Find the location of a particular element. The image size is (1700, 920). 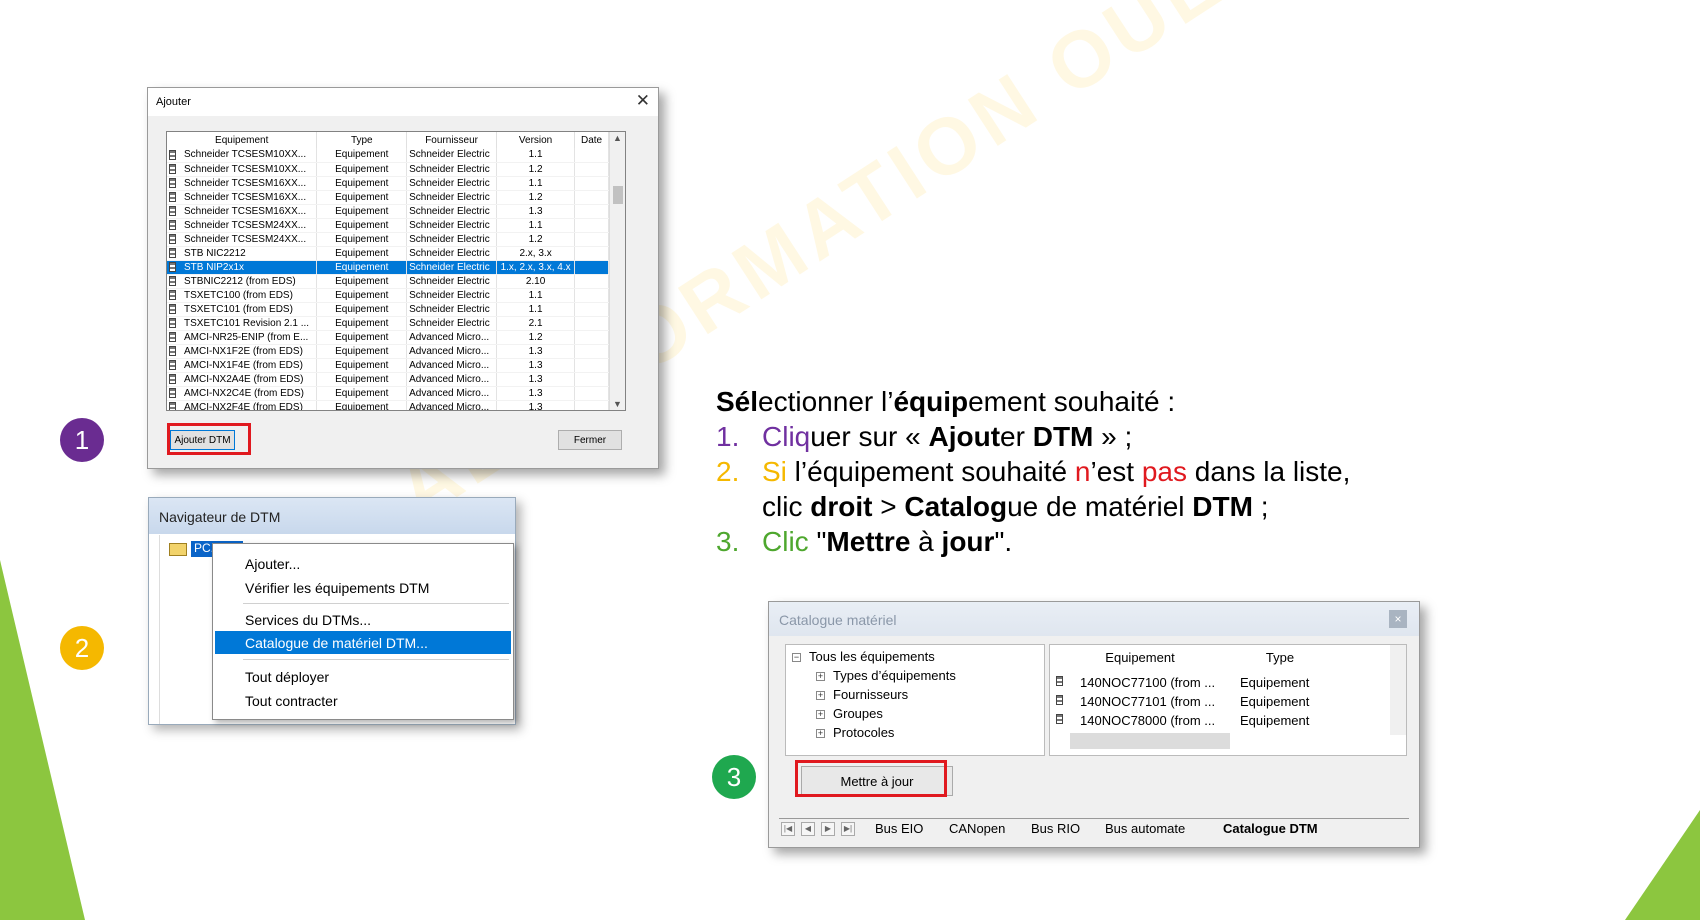

col-date: Date is located at coordinates (591, 140).